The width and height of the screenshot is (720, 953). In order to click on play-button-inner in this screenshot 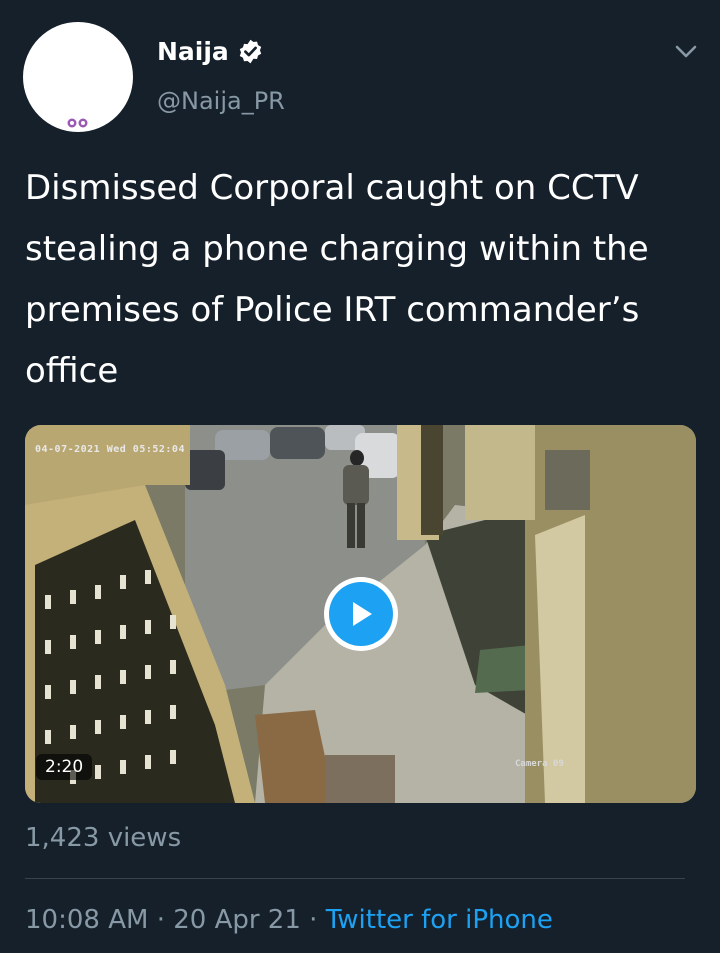, I will do `click(361, 614)`.